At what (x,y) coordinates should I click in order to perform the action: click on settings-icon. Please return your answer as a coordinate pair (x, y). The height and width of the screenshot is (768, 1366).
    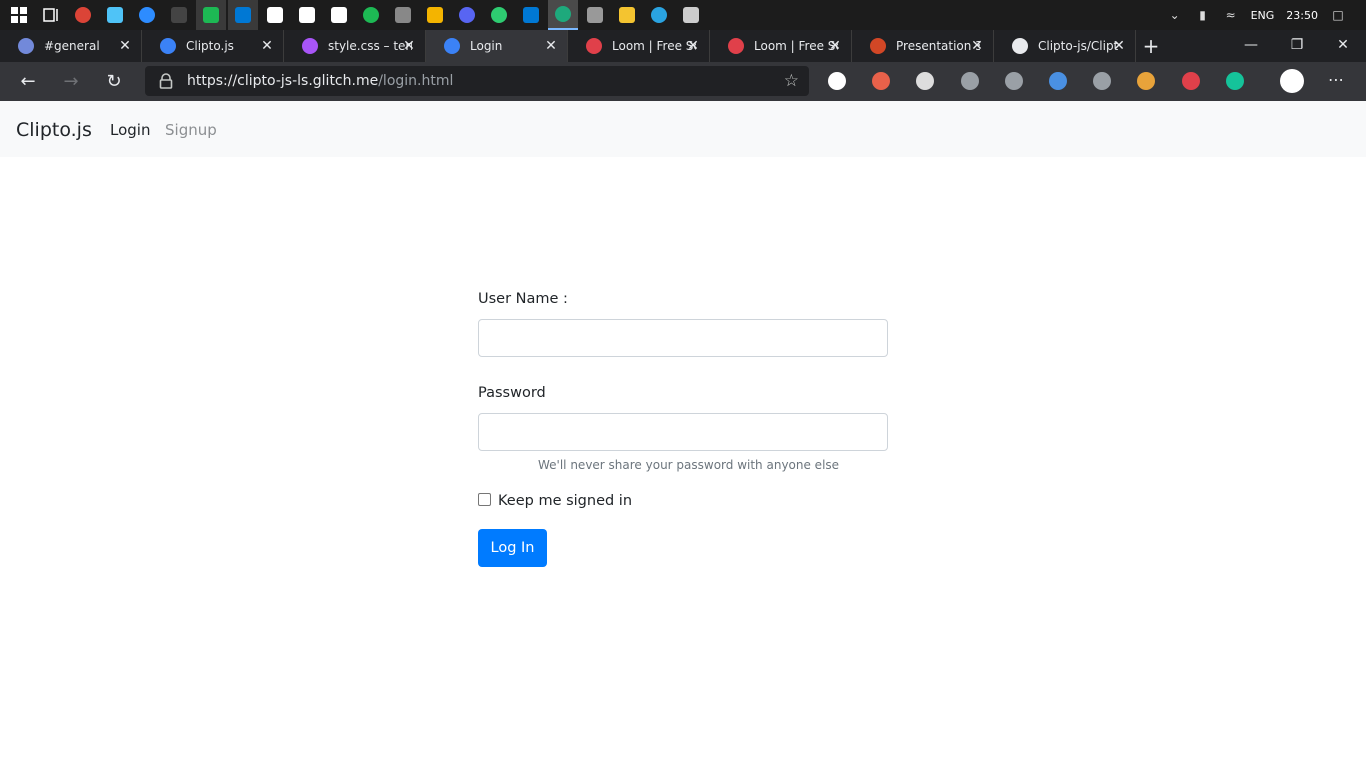
    Looking at the image, I should click on (275, 15).